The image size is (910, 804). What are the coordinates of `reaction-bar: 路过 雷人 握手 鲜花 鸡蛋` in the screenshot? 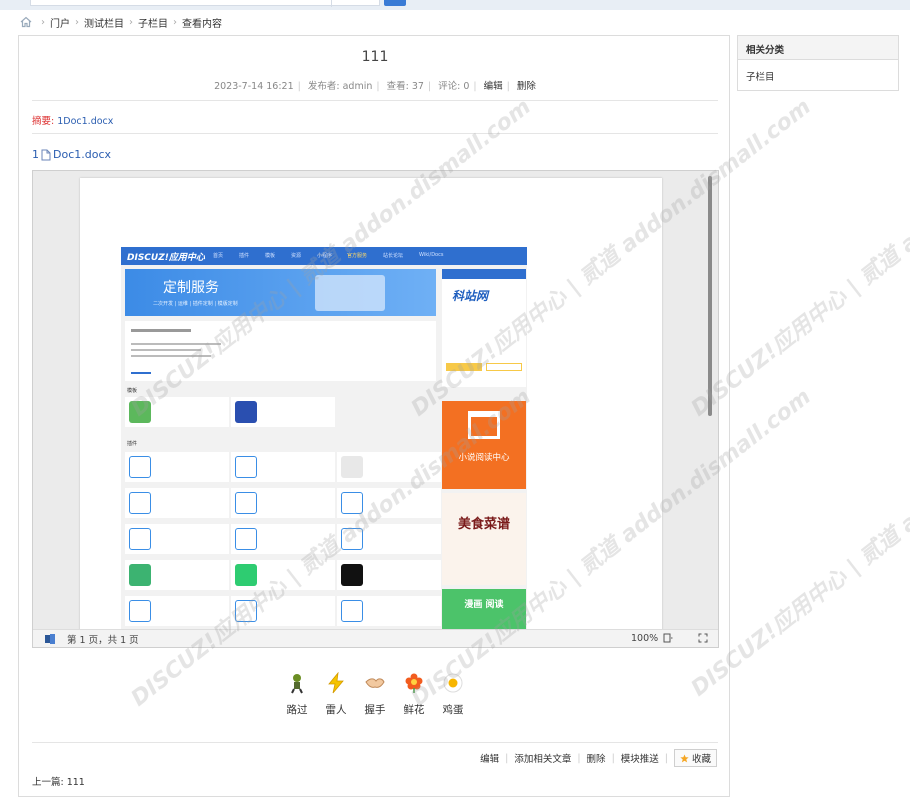 It's located at (375, 694).